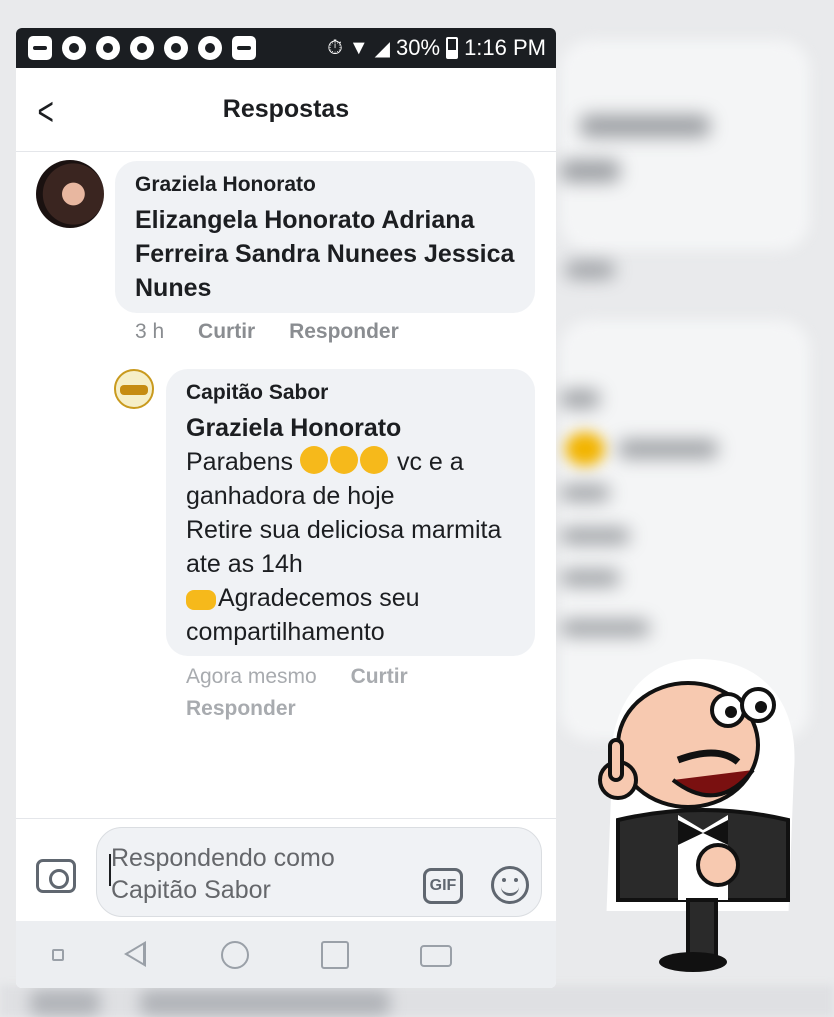 The image size is (834, 1017). I want to click on notification-icon, so click(74, 48).